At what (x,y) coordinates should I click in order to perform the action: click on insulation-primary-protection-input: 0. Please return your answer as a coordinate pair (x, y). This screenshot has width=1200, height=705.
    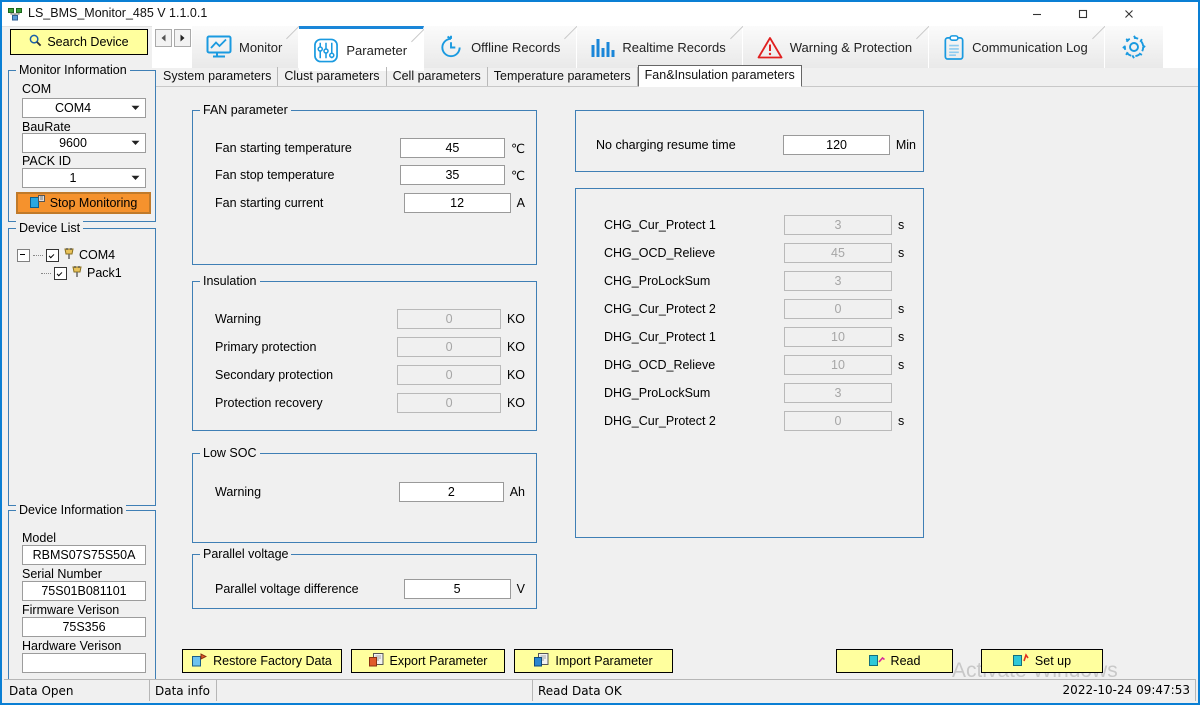
    Looking at the image, I should click on (449, 347).